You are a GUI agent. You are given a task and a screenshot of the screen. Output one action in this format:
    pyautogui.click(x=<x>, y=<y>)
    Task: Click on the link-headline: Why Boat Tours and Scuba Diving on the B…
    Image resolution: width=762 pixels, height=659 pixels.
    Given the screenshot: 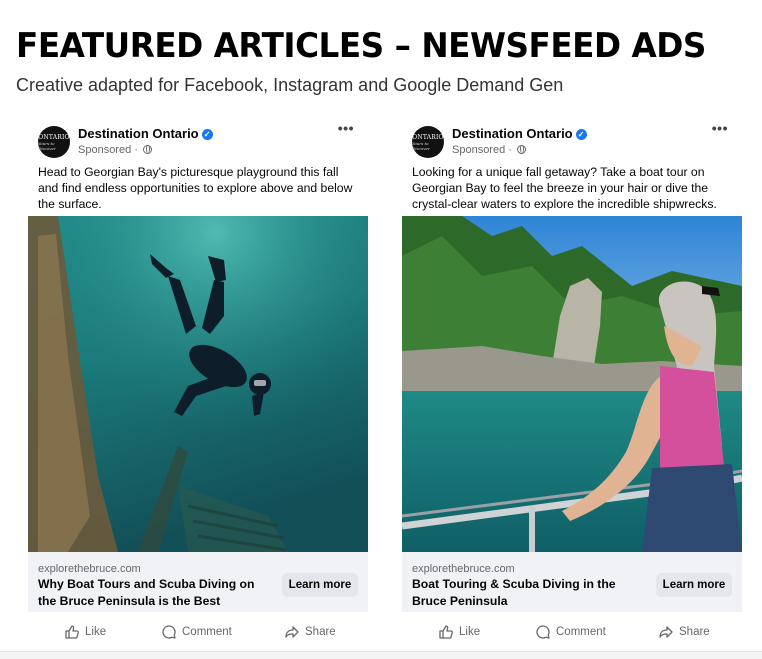 What is the action you would take?
    pyautogui.click(x=153, y=593)
    